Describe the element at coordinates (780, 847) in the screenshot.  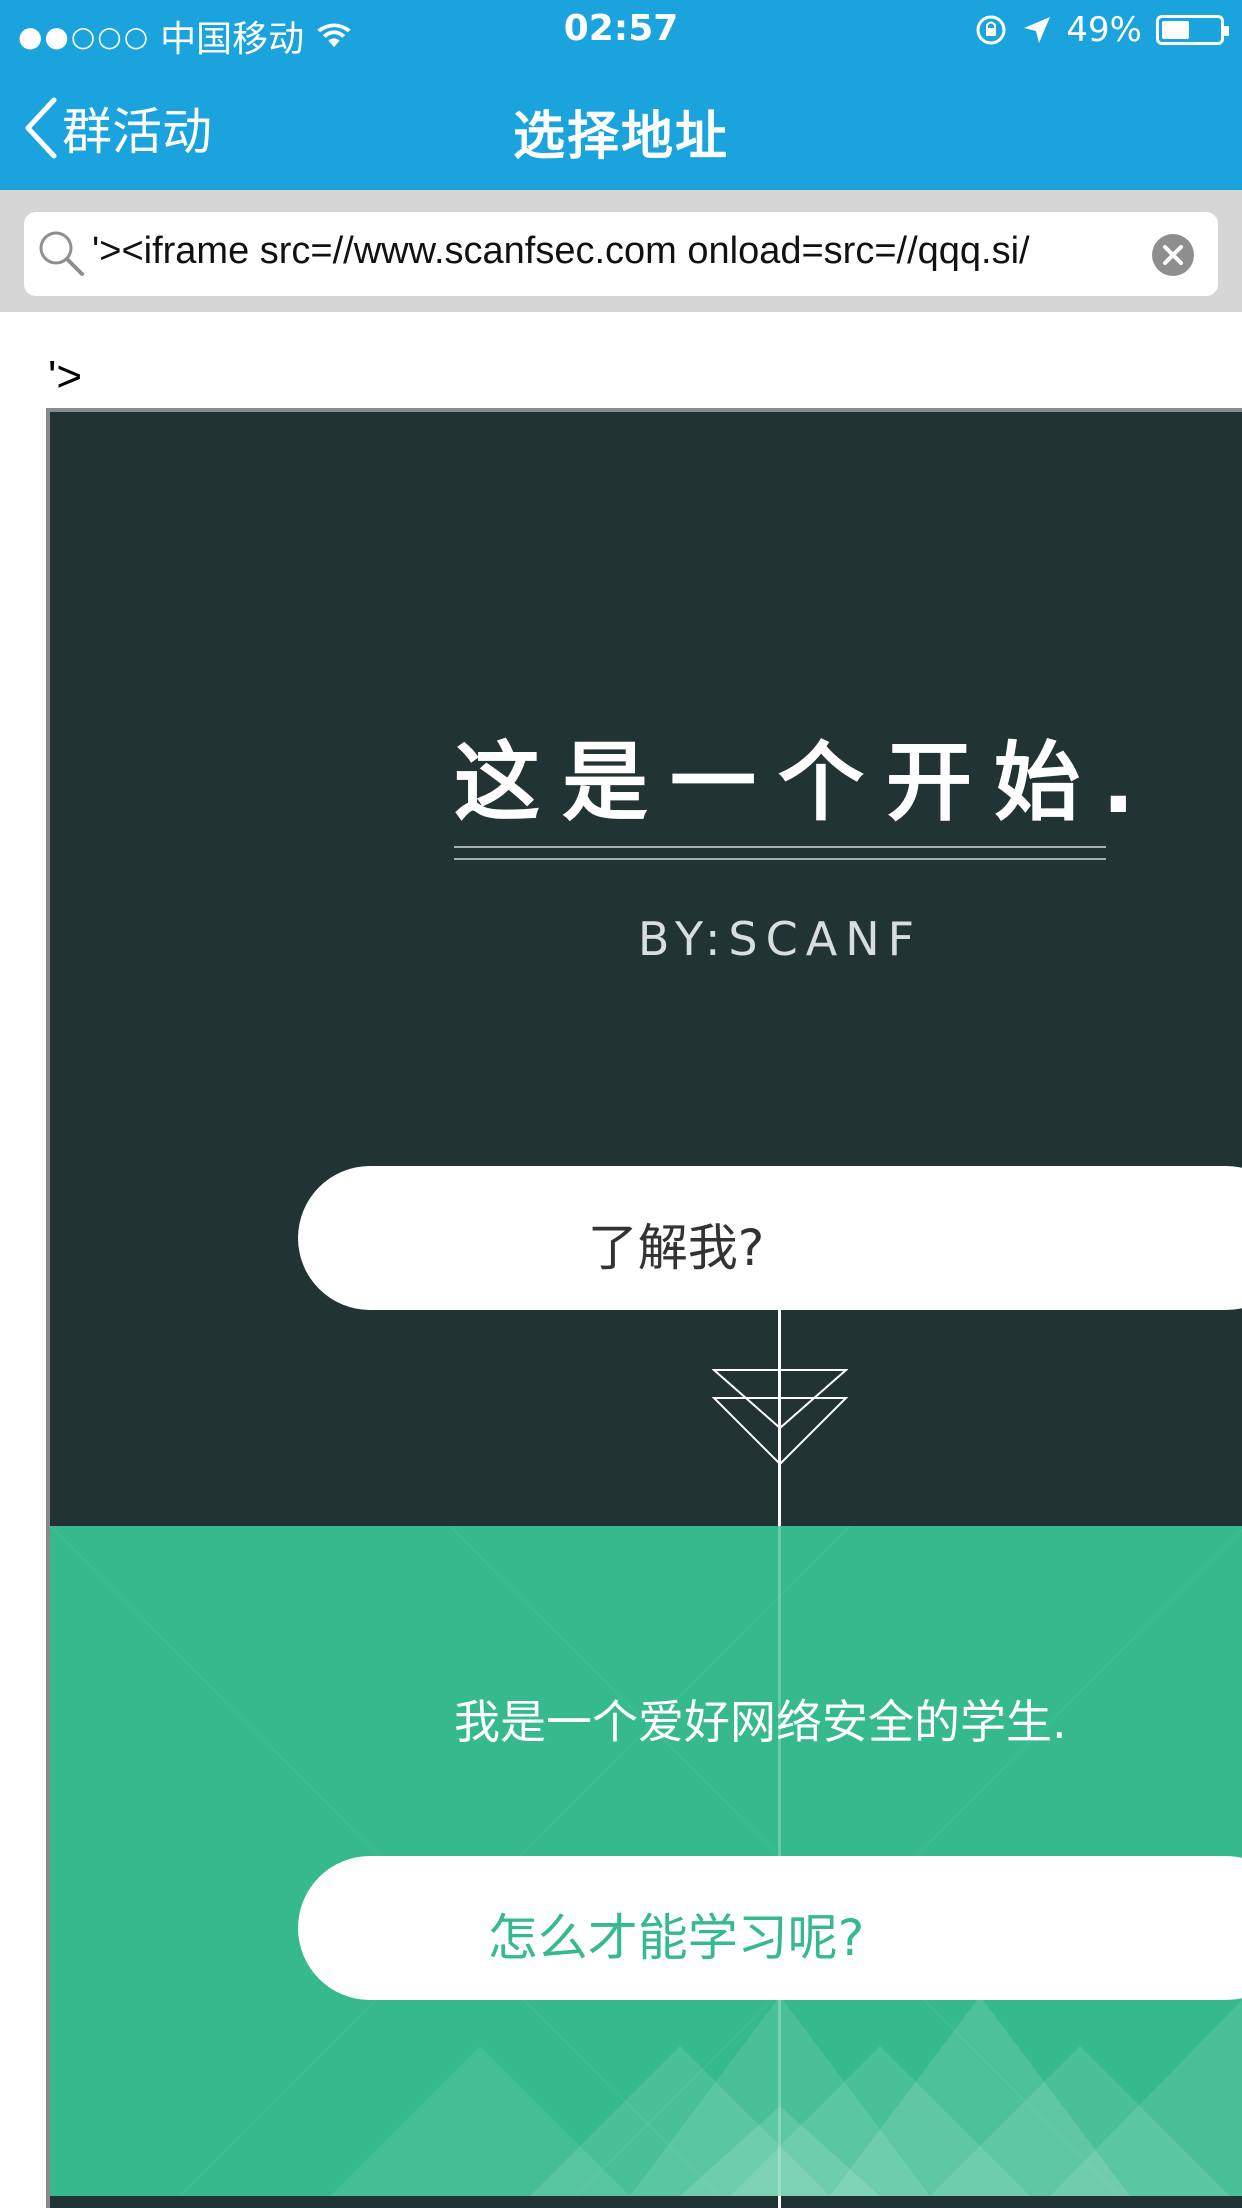
I see `headline-rule-top` at that location.